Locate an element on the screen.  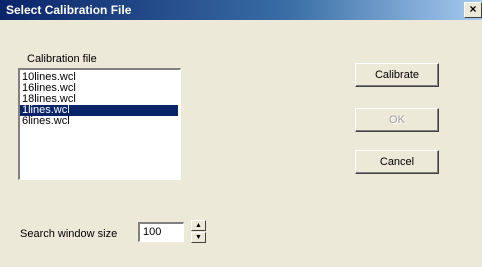
calibration-file-label: Calibration file is located at coordinates (62, 59).